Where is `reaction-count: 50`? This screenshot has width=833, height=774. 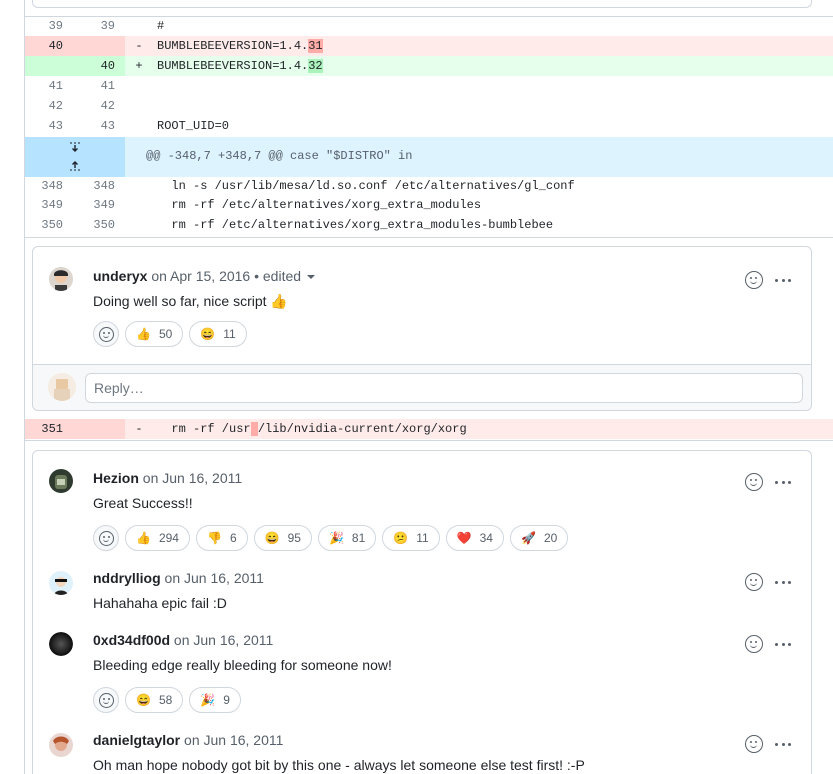
reaction-count: 50 is located at coordinates (165, 334).